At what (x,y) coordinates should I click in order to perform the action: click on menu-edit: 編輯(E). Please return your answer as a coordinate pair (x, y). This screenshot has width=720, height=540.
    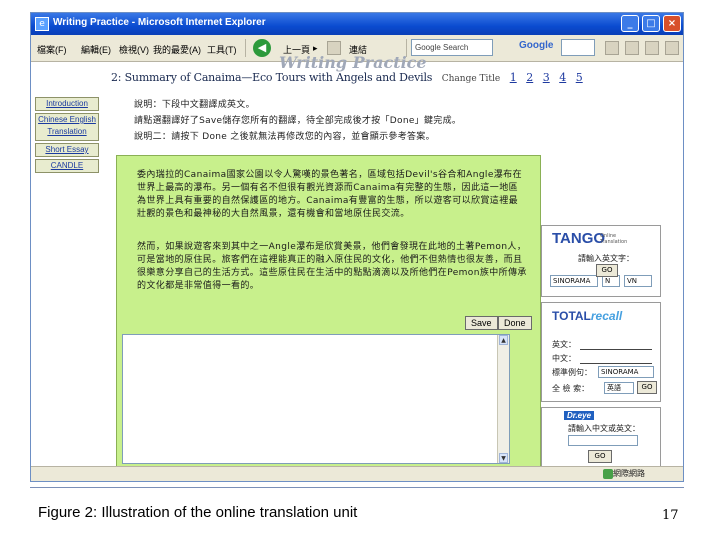
    Looking at the image, I should click on (96, 49).